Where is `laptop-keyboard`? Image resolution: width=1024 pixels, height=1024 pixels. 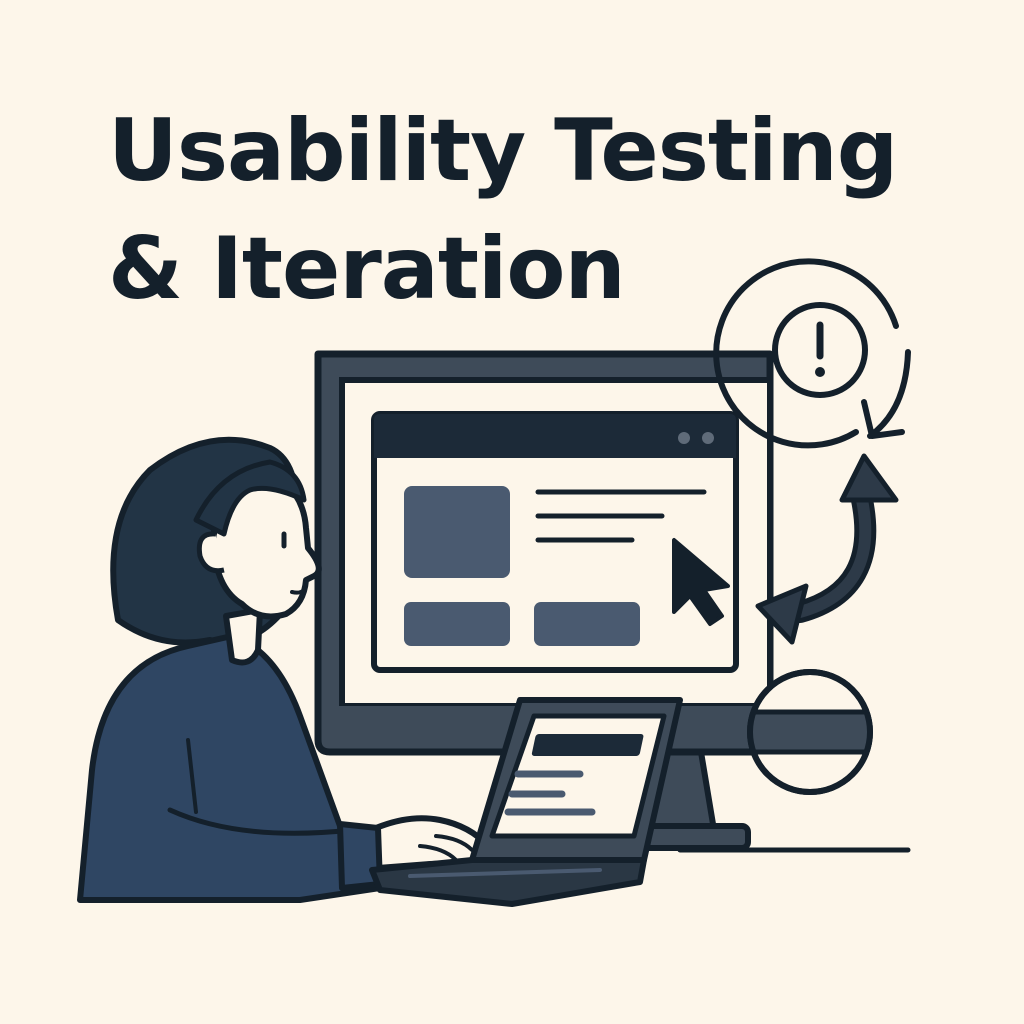
laptop-keyboard is located at coordinates (508, 882).